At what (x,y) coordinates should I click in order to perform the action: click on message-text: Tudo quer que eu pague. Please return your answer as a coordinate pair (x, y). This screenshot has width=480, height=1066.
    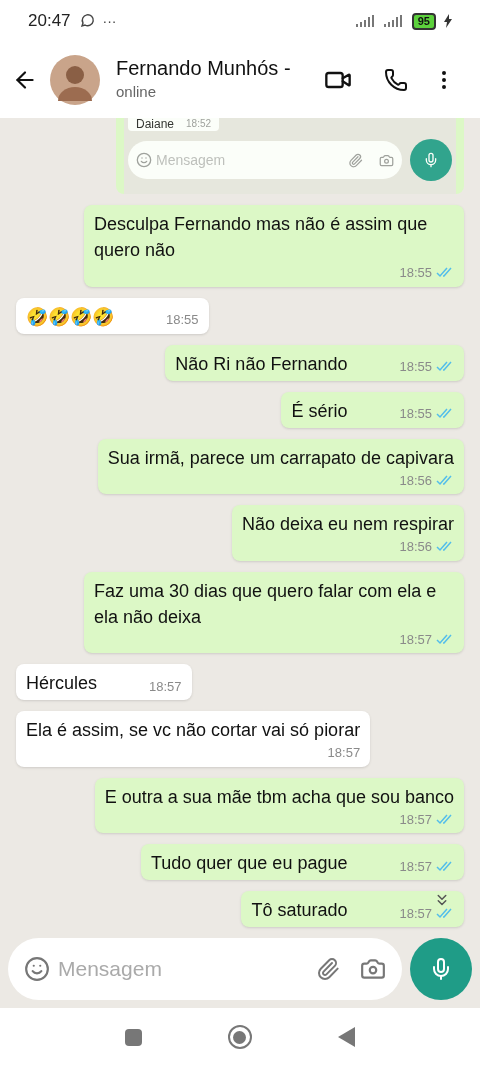
    Looking at the image, I should click on (249, 863).